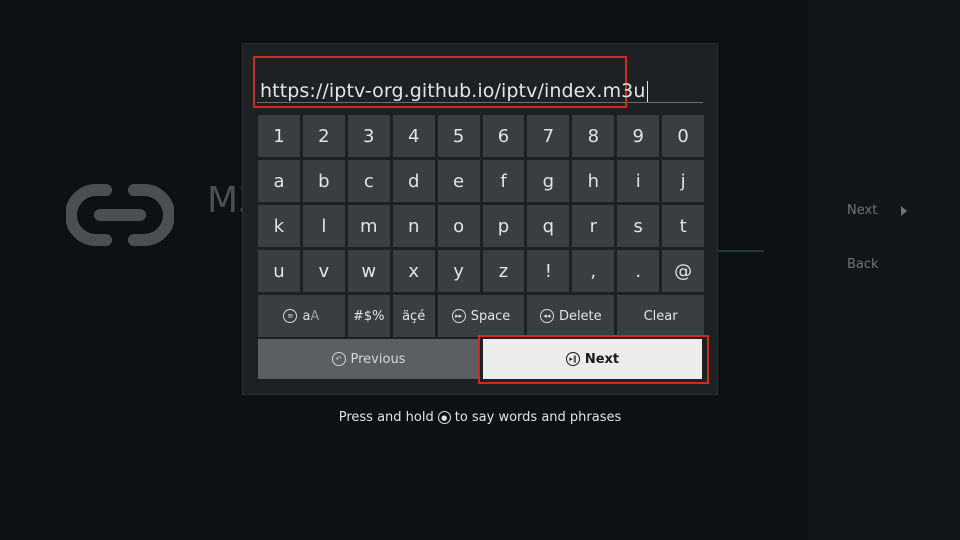 This screenshot has height=540, width=960. What do you see at coordinates (338, 359) in the screenshot?
I see `back-icon: ↶` at bounding box center [338, 359].